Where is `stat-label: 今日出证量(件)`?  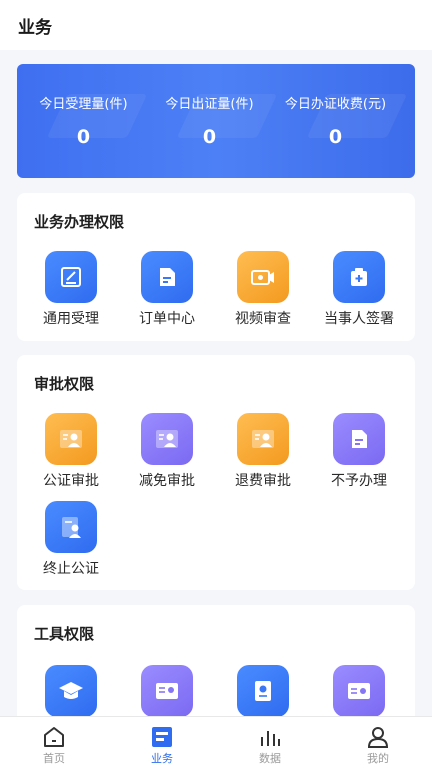
stat-label: 今日出证量(件) is located at coordinates (209, 104).